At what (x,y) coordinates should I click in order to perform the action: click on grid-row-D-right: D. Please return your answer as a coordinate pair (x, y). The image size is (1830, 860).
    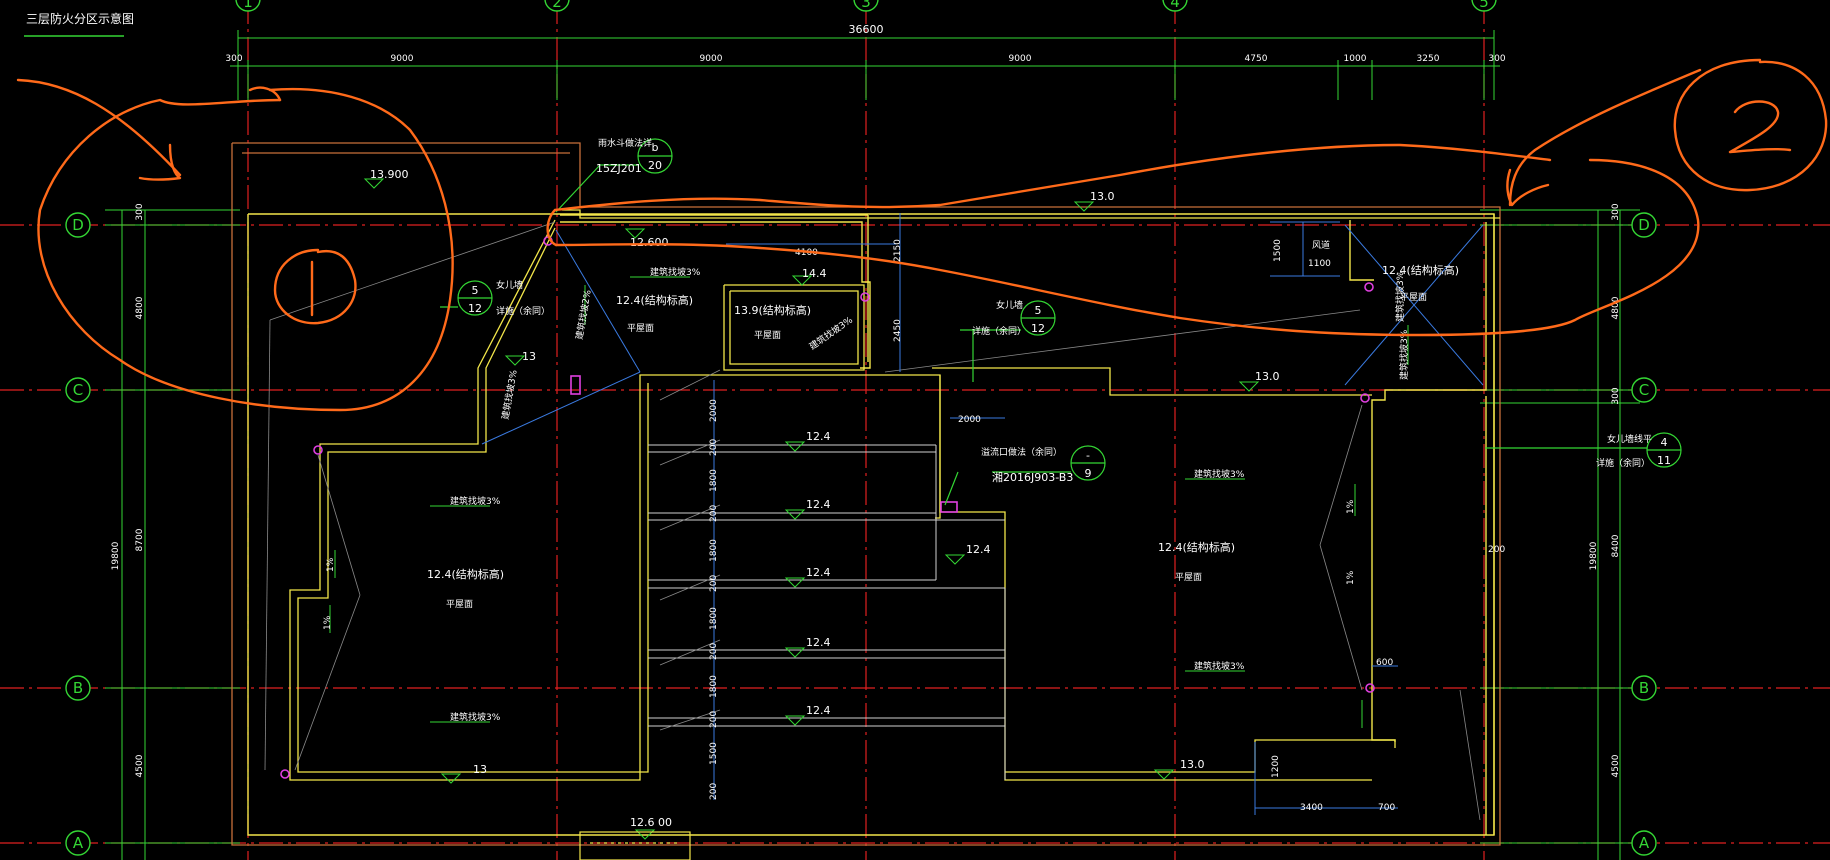
    Looking at the image, I should click on (1644, 225).